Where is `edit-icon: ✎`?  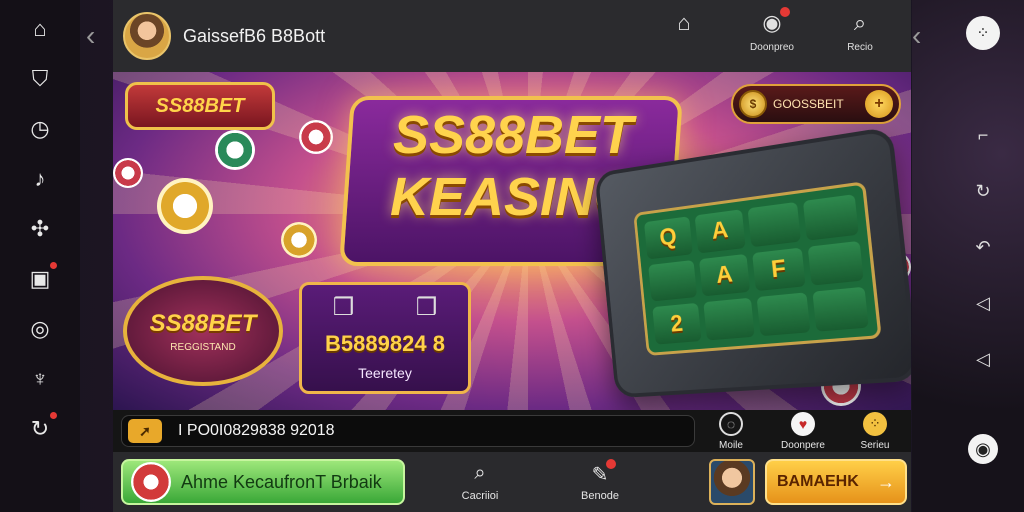
edit-icon: ✎ is located at coordinates (600, 474).